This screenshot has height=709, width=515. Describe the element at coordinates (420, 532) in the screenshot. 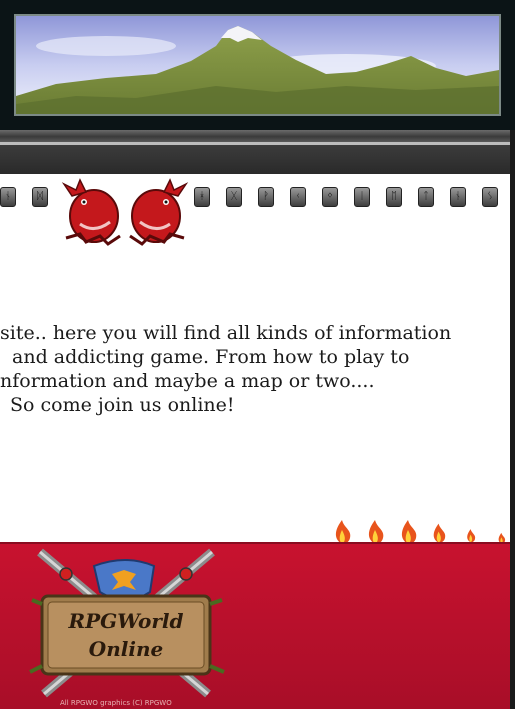

I see `flame-row` at that location.